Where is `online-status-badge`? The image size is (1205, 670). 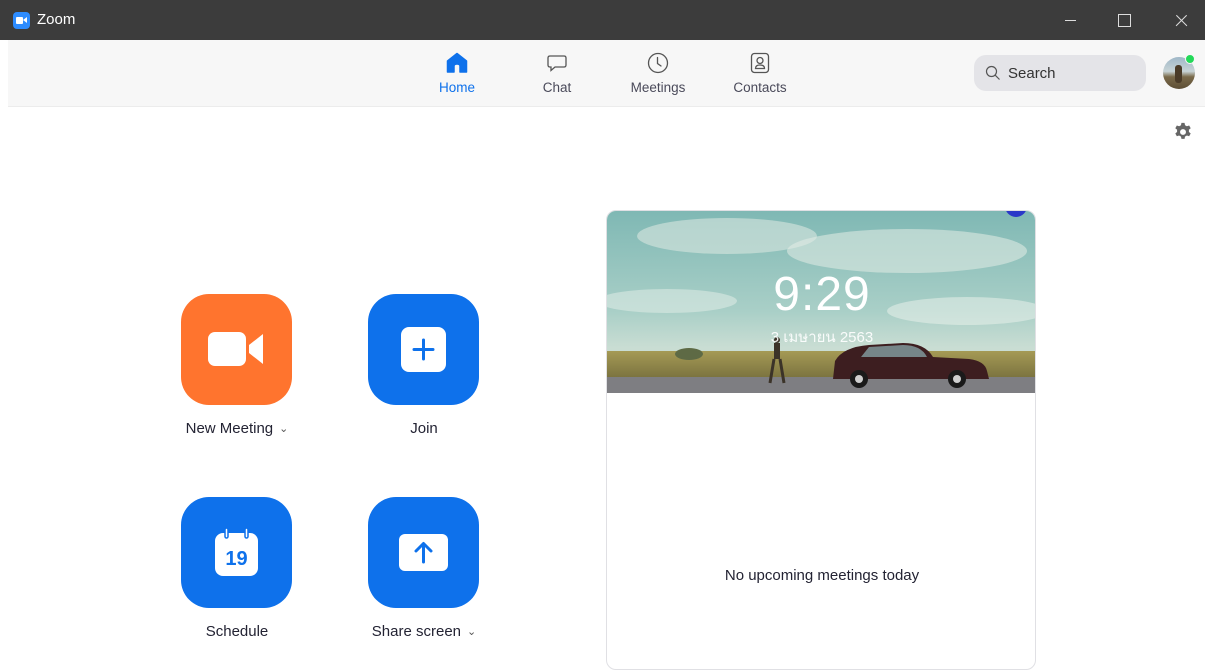 online-status-badge is located at coordinates (1190, 59).